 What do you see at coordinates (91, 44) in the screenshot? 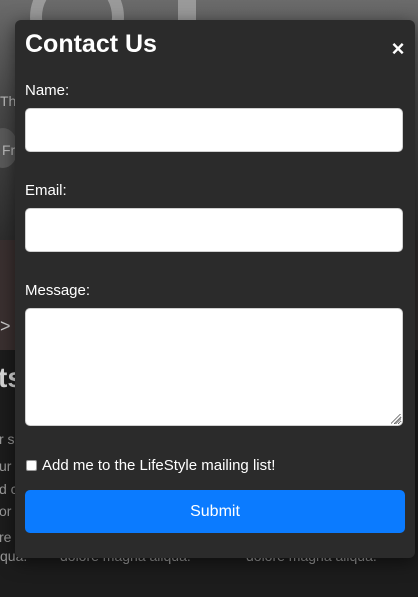
I see `modal-title: Contact Us` at bounding box center [91, 44].